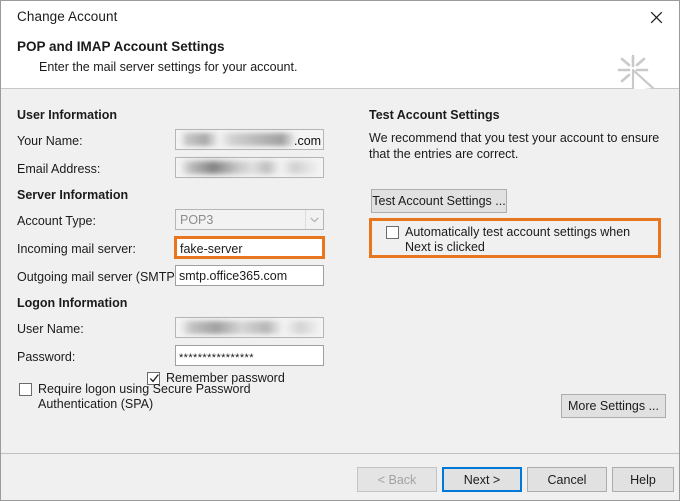 Image resolution: width=680 pixels, height=501 pixels. I want to click on section-server-information: Server Information, so click(73, 195).